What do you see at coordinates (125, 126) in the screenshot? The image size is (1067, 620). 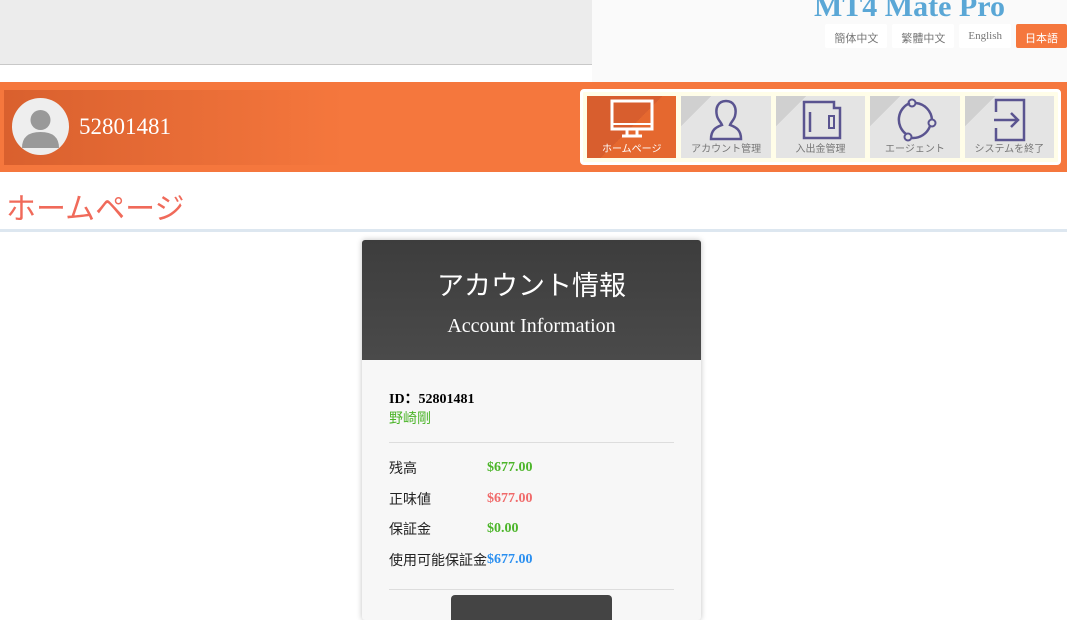 I see `user-id: 52801481` at bounding box center [125, 126].